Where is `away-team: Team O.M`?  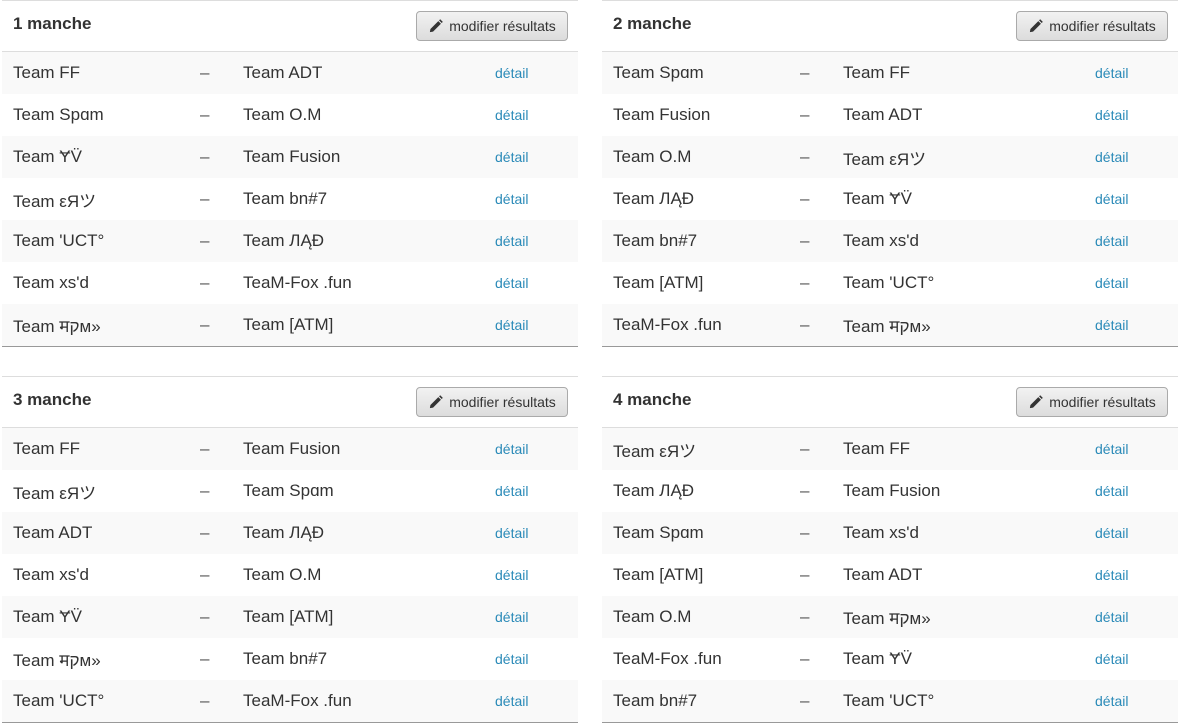 away-team: Team O.M is located at coordinates (282, 574).